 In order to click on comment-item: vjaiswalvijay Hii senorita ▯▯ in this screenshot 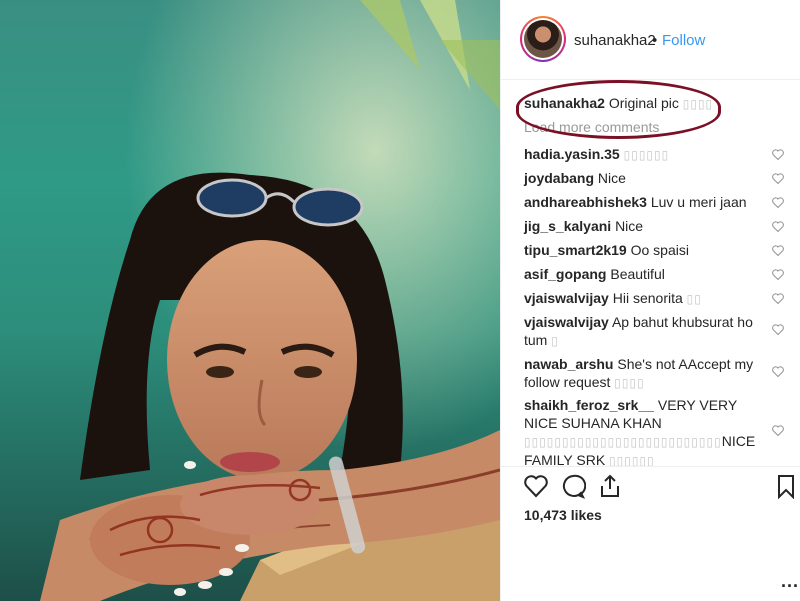, I will do `click(646, 298)`.